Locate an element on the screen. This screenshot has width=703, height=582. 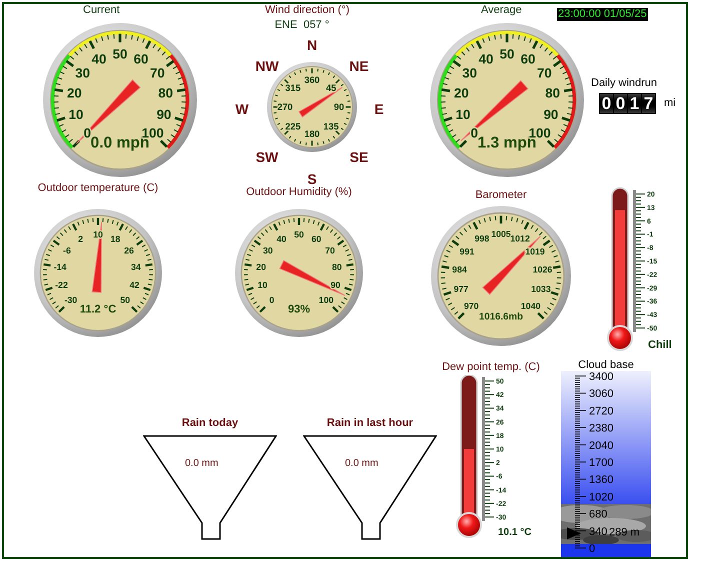
scale-label: 1360 is located at coordinates (601, 480).